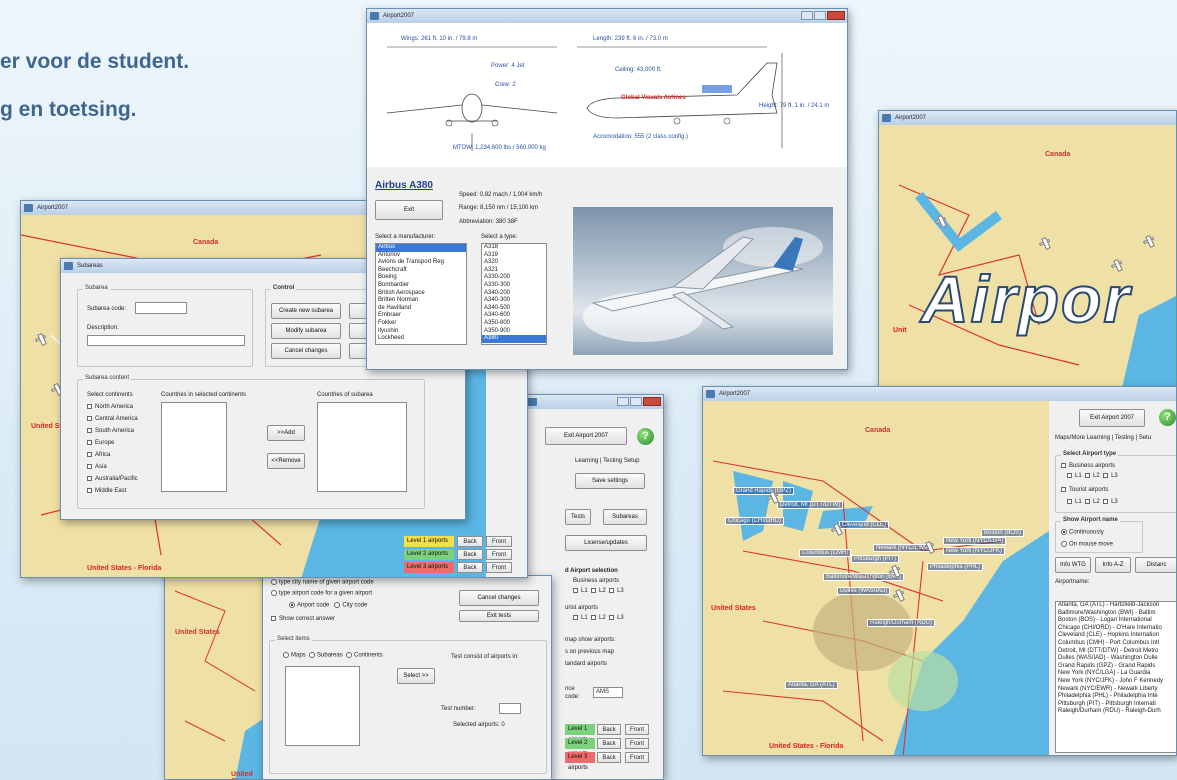 This screenshot has height=780, width=1177. Describe the element at coordinates (421, 263) in the screenshot. I see `list-item: Avions de Transport Reg` at that location.